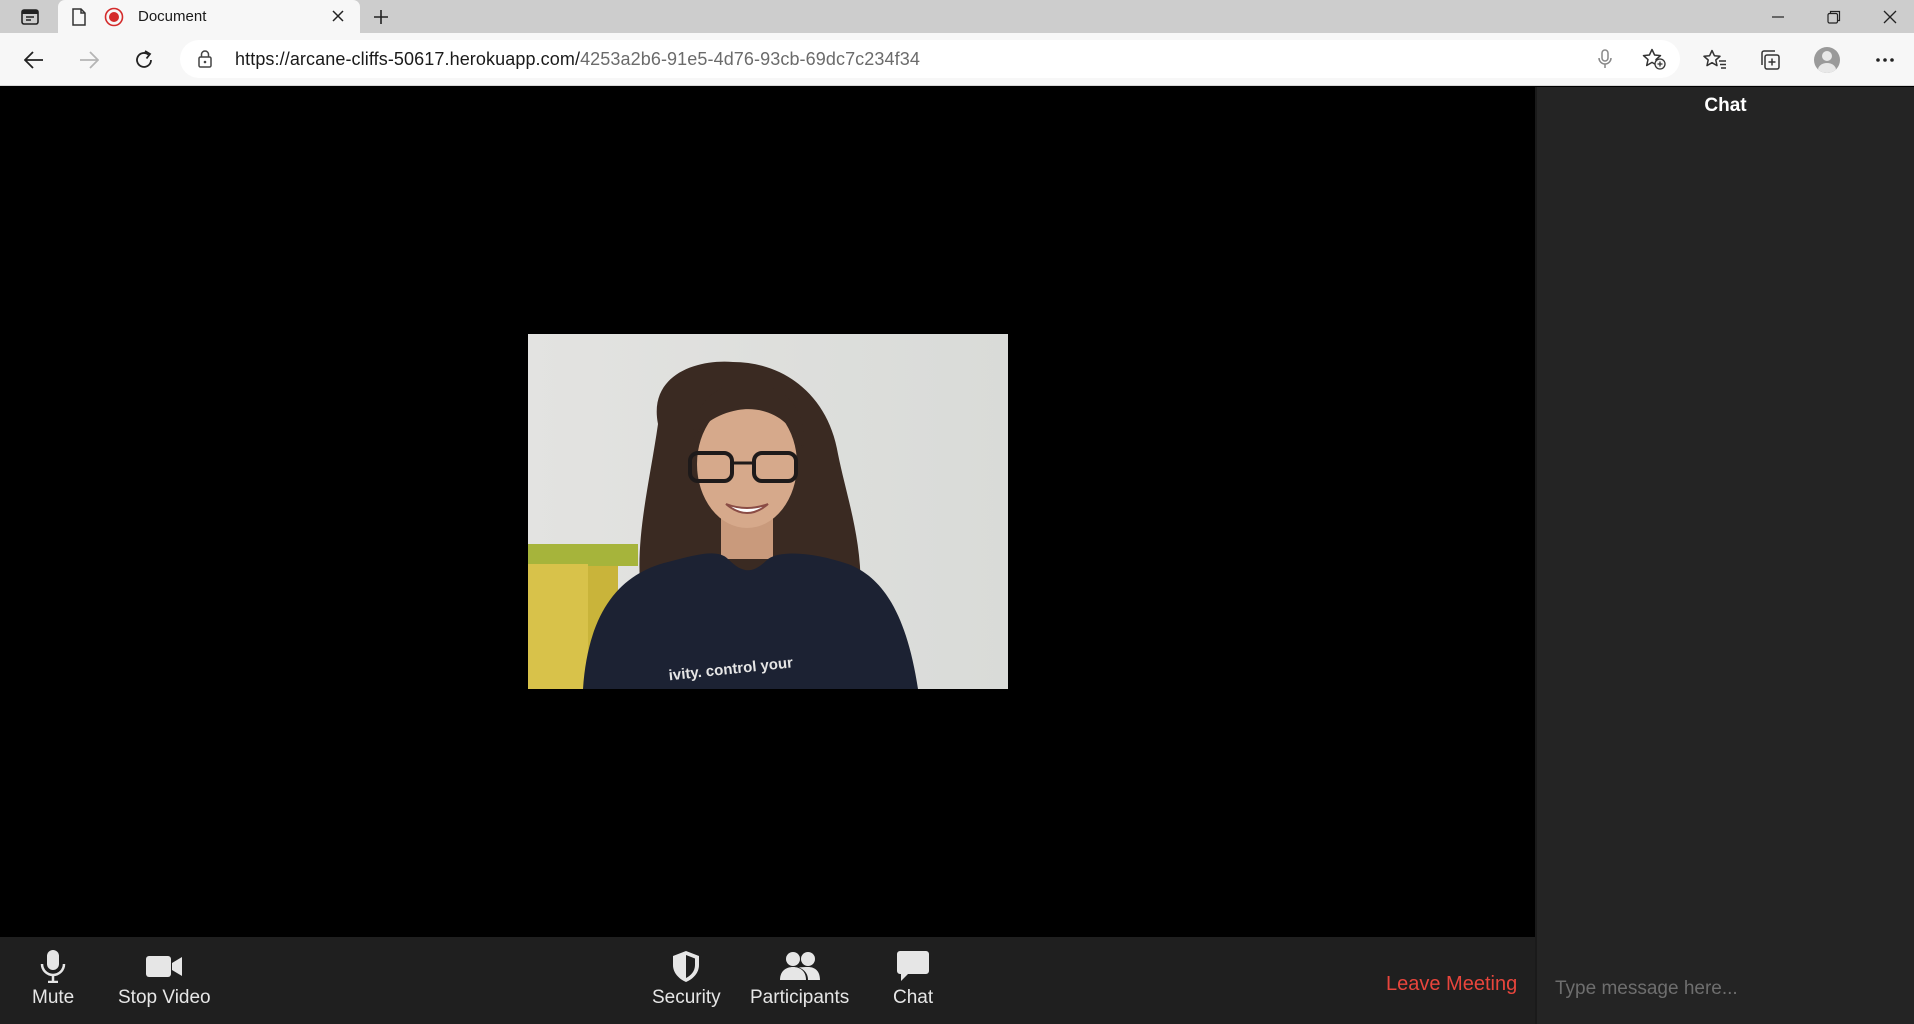  I want to click on close-window-icon, so click(1890, 16).